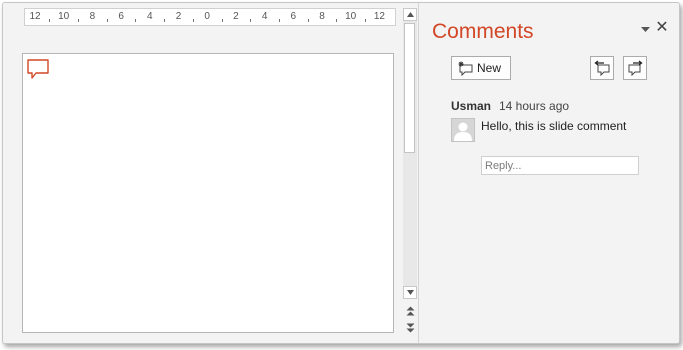 The height and width of the screenshot is (350, 683). Describe the element at coordinates (483, 31) in the screenshot. I see `pane-title: Comments` at that location.